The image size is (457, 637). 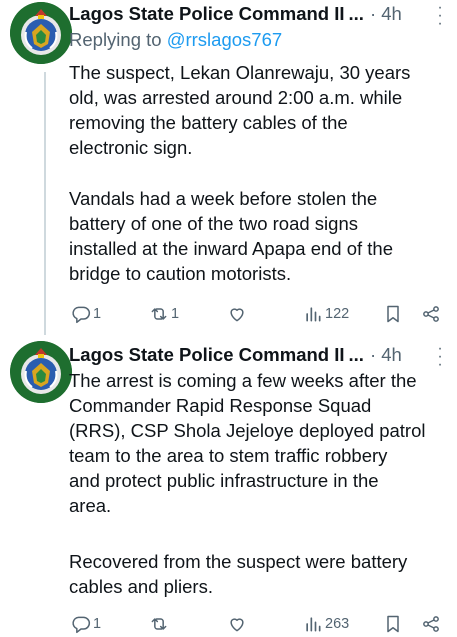 I want to click on view-count: 122, so click(x=337, y=314).